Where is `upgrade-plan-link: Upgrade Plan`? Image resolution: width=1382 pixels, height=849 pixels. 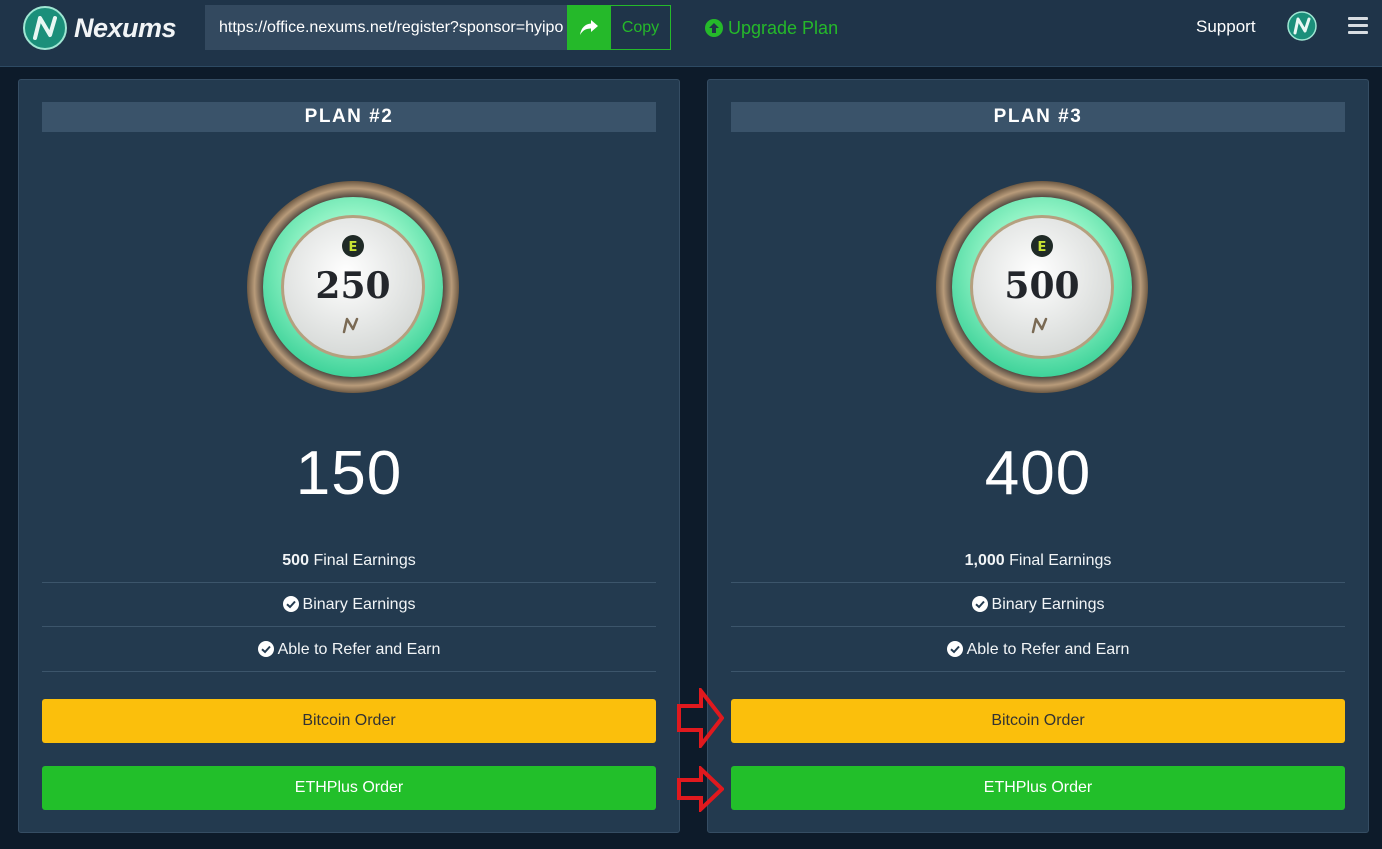
upgrade-plan-link: Upgrade Plan is located at coordinates (771, 28).